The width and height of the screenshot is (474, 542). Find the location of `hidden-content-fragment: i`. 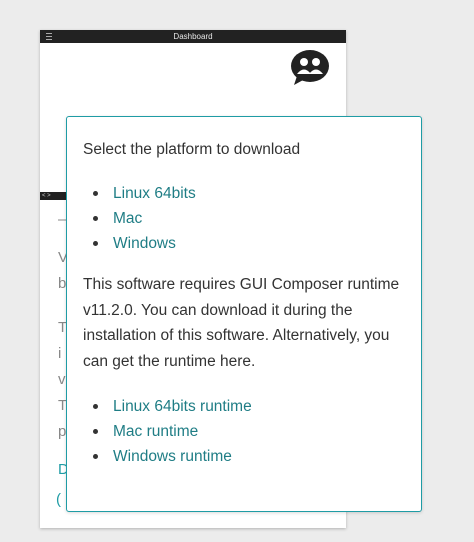

hidden-content-fragment: i is located at coordinates (60, 353).